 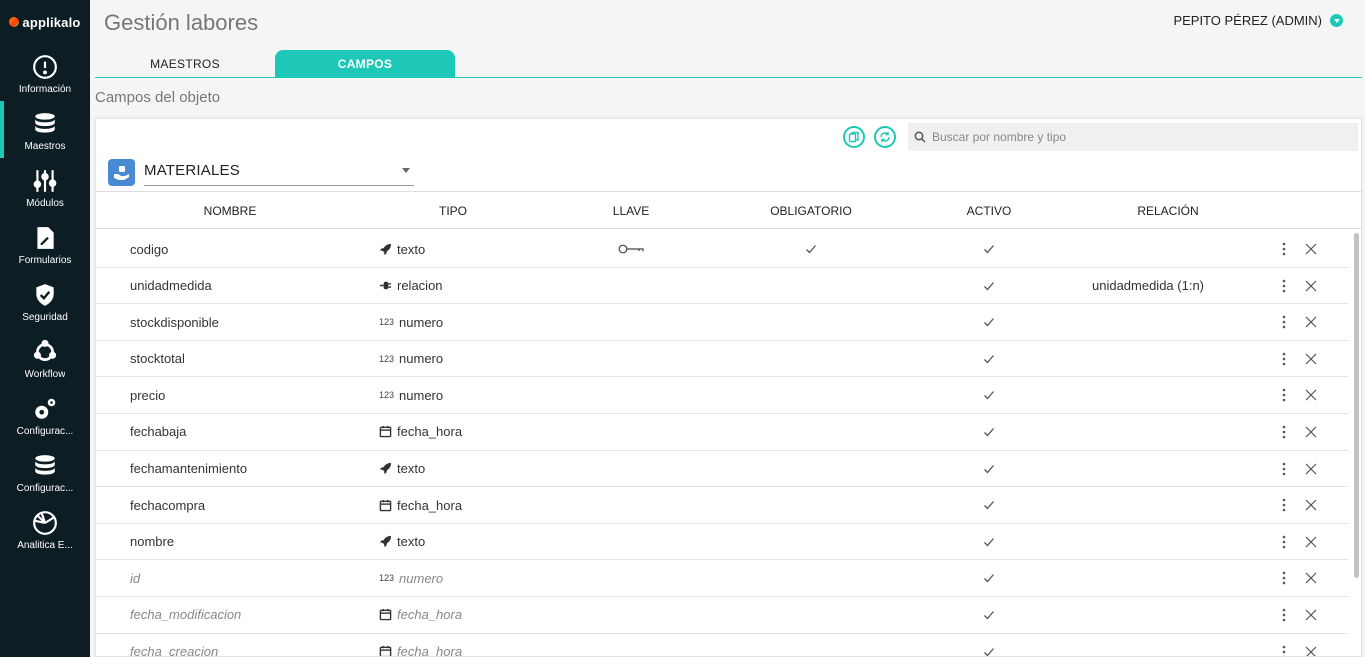 What do you see at coordinates (631, 211) in the screenshot?
I see `column-header-llave: LLAVE` at bounding box center [631, 211].